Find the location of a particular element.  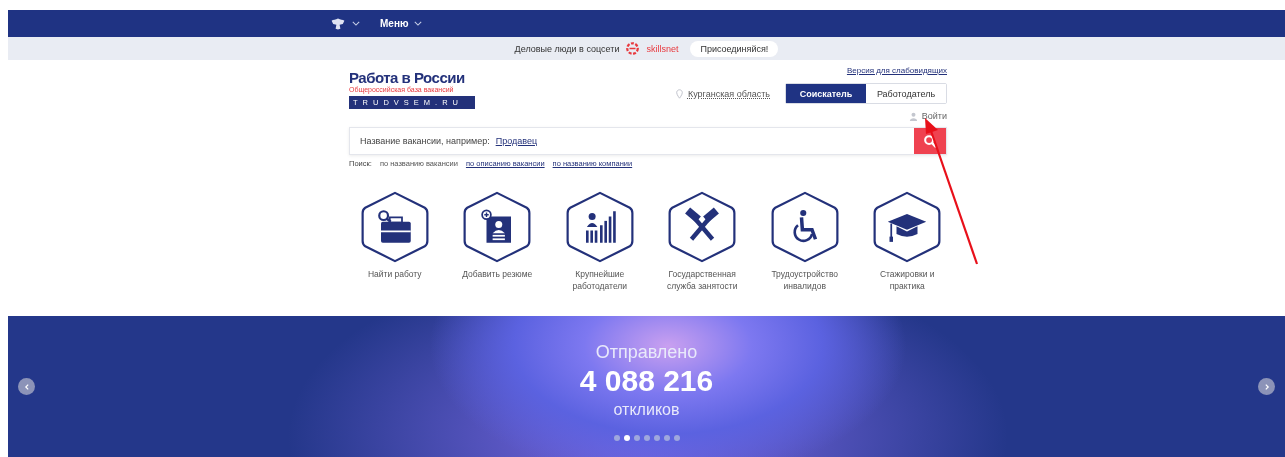

banner-caption: откликов is located at coordinates (646, 409).